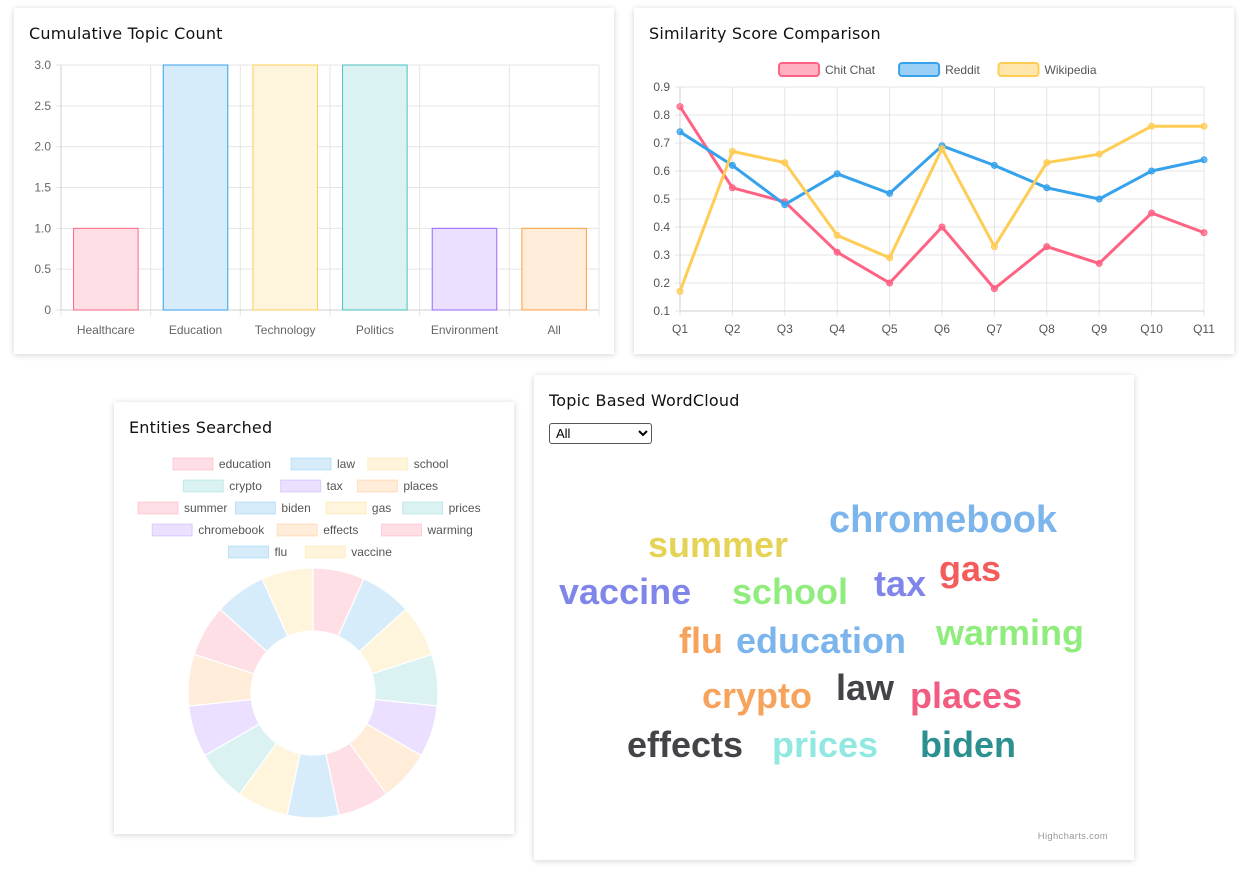  Describe the element at coordinates (1204, 329) in the screenshot. I see `x-tick-label: Q11` at that location.